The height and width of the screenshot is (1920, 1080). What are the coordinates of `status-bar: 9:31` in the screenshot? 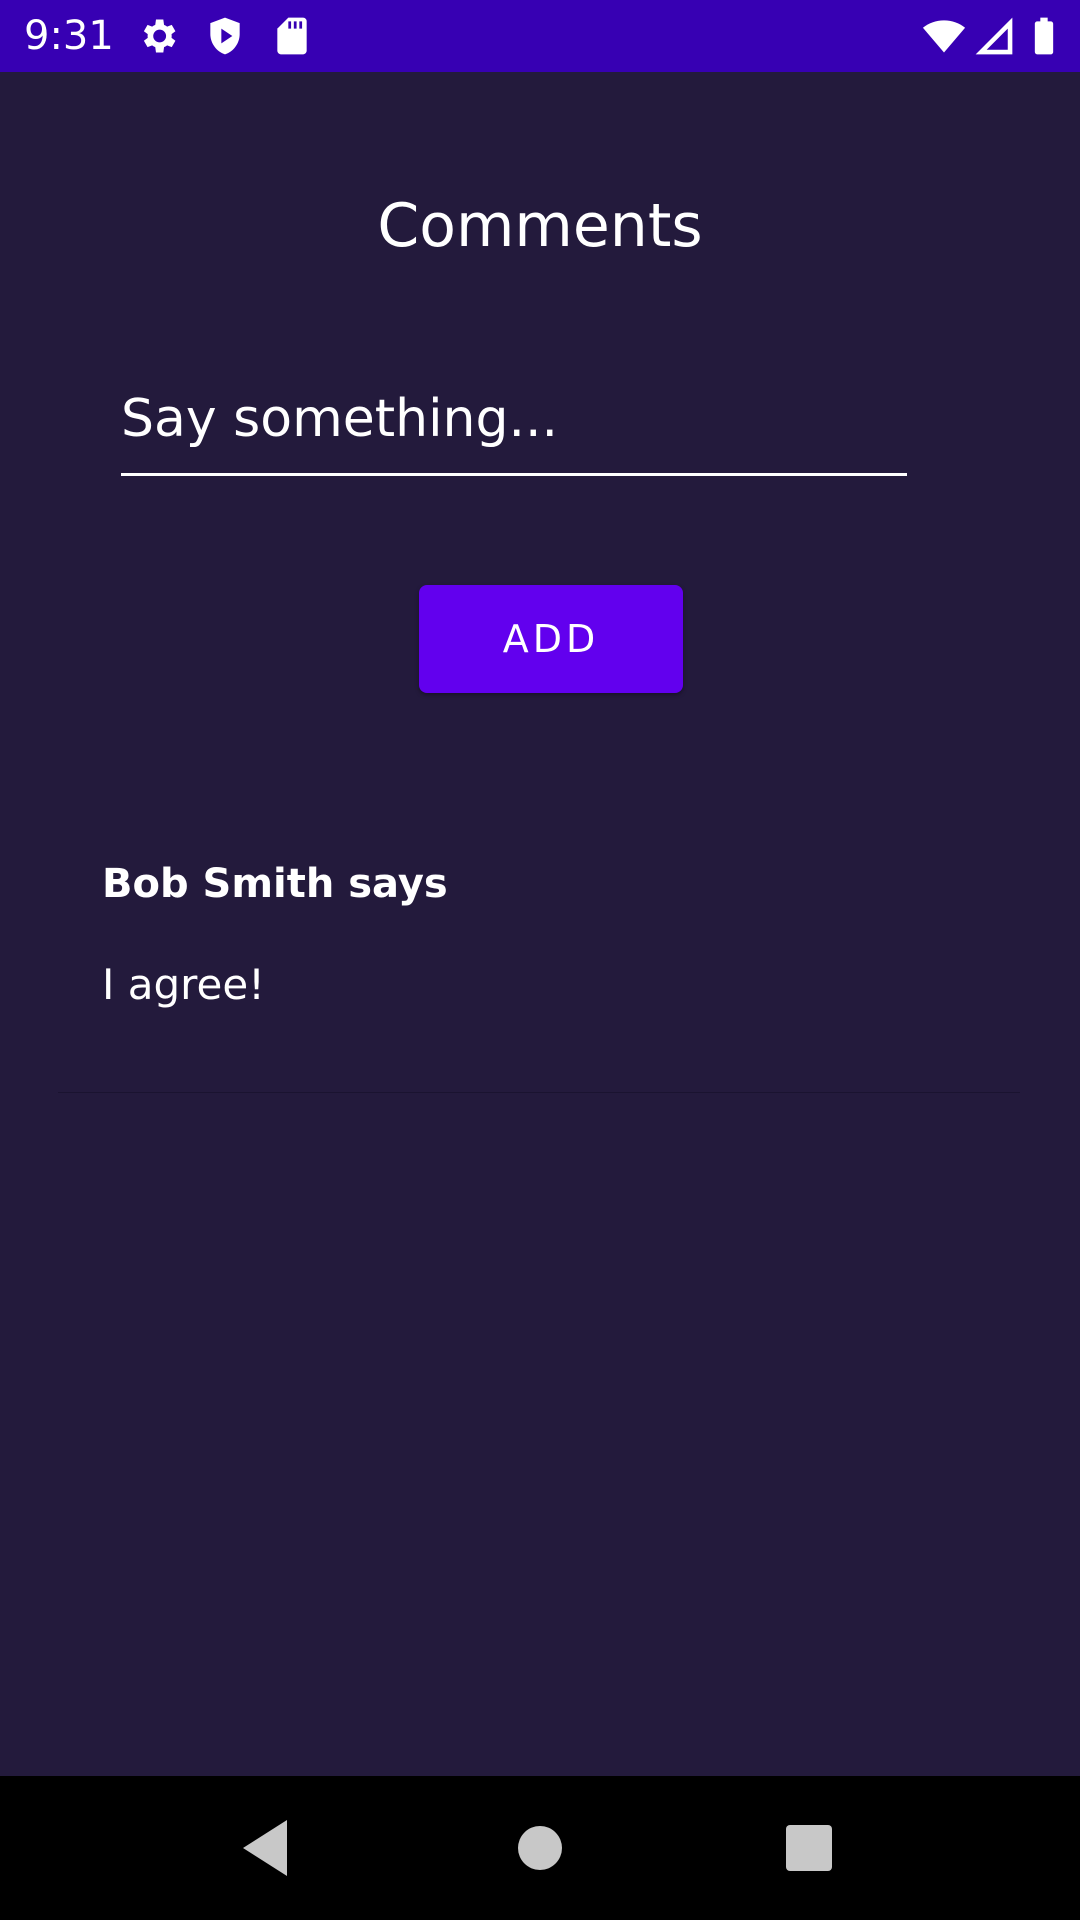 It's located at (540, 36).